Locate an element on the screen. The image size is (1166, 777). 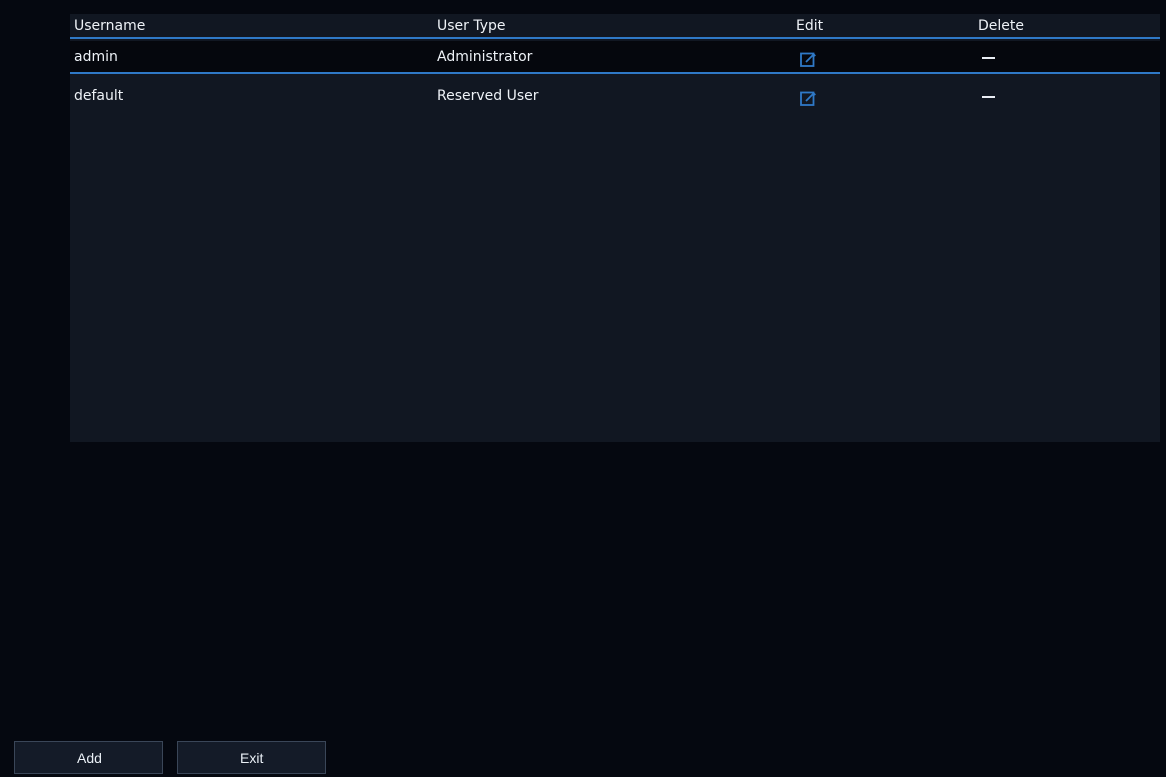
column-header-username: Username is located at coordinates (110, 26).